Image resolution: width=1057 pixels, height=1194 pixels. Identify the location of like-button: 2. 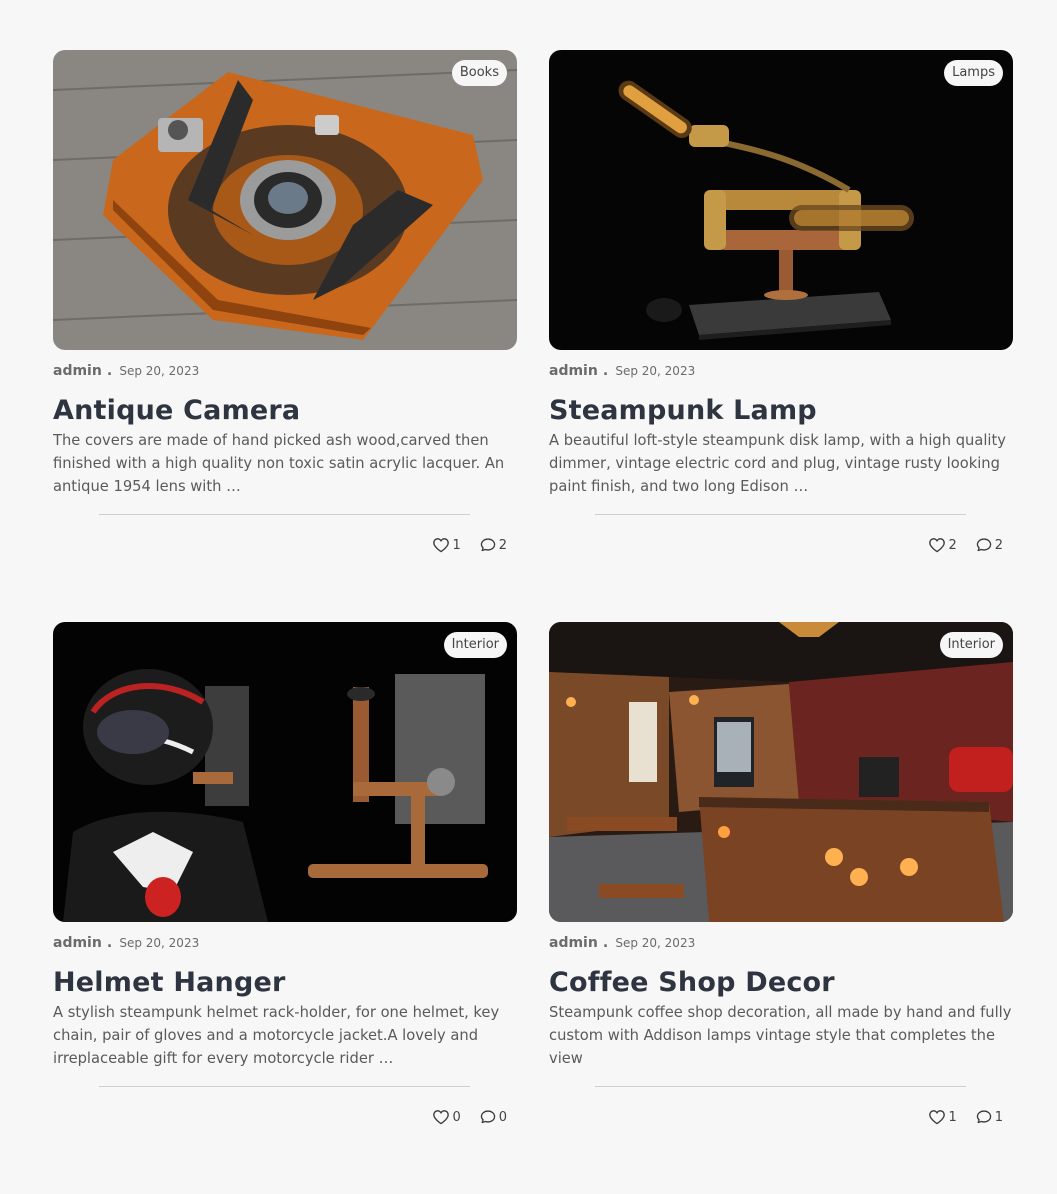
(942, 545).